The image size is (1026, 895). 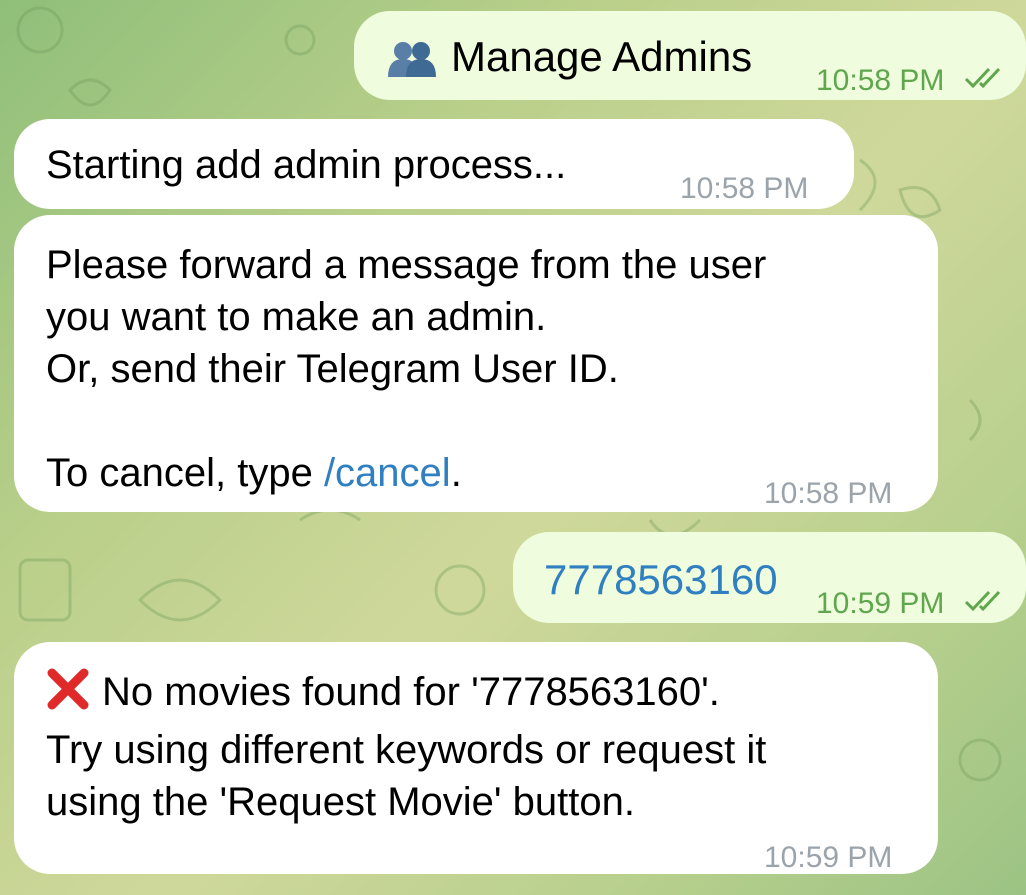 What do you see at coordinates (340, 802) in the screenshot?
I see `message-line: using the 'Request Movie' button.` at bounding box center [340, 802].